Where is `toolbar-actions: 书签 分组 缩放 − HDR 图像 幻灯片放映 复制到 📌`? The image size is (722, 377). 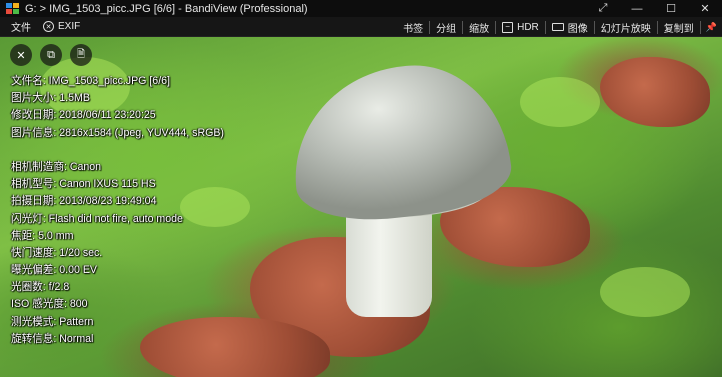 toolbar-actions: 书签 分组 缩放 − HDR 图像 幻灯片放映 复制到 📌 is located at coordinates (557, 27).